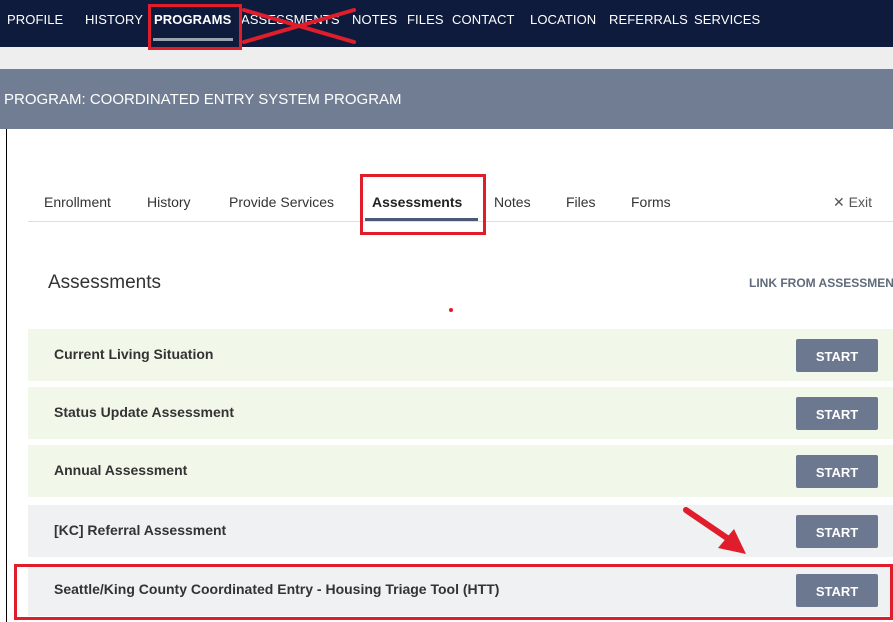 The height and width of the screenshot is (622, 893). Describe the element at coordinates (169, 202) in the screenshot. I see `tab-history: History` at that location.